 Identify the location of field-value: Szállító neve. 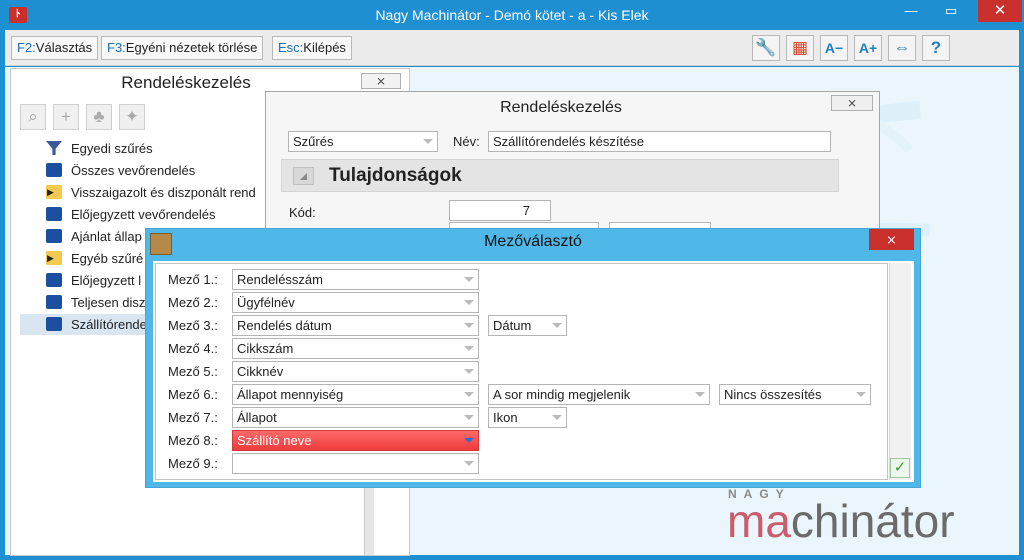
(274, 440).